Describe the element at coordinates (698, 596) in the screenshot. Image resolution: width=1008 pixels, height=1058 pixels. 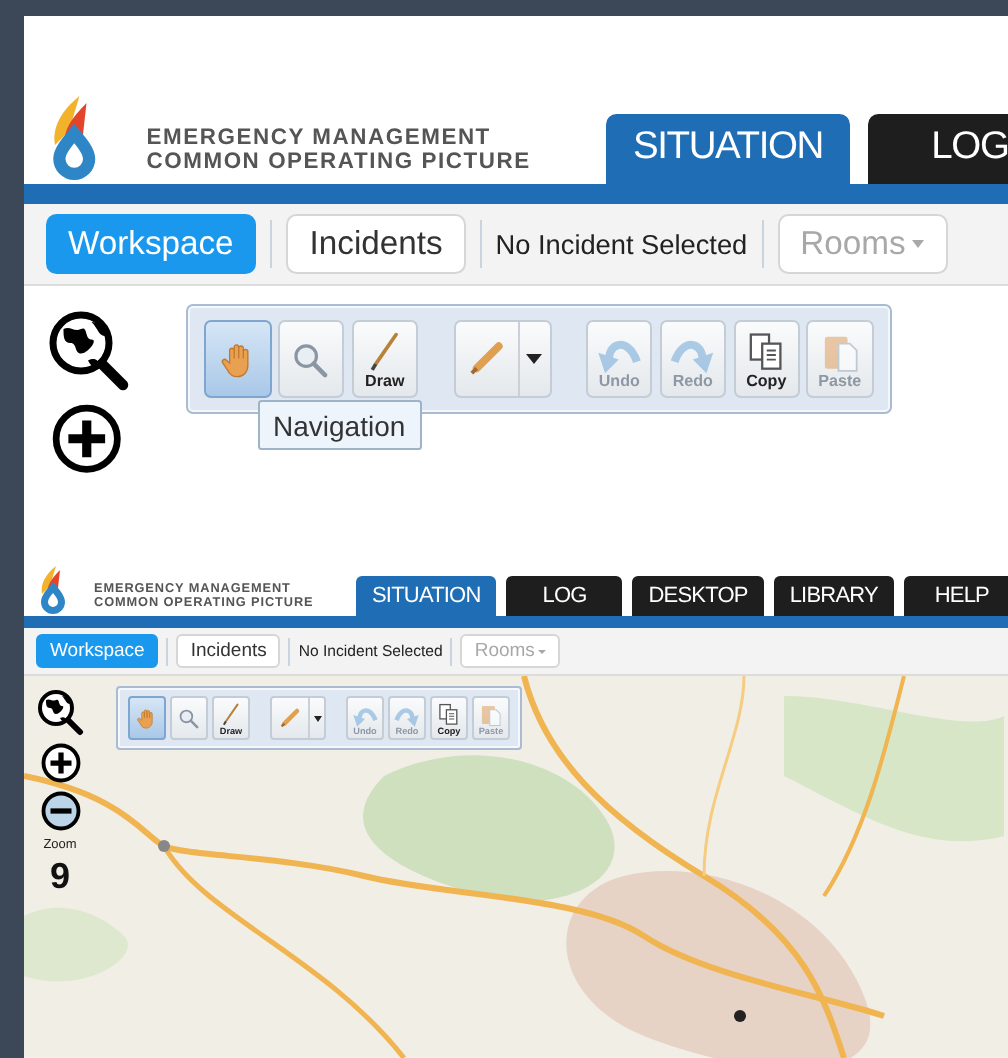
I see `tab: DESKTOP` at that location.